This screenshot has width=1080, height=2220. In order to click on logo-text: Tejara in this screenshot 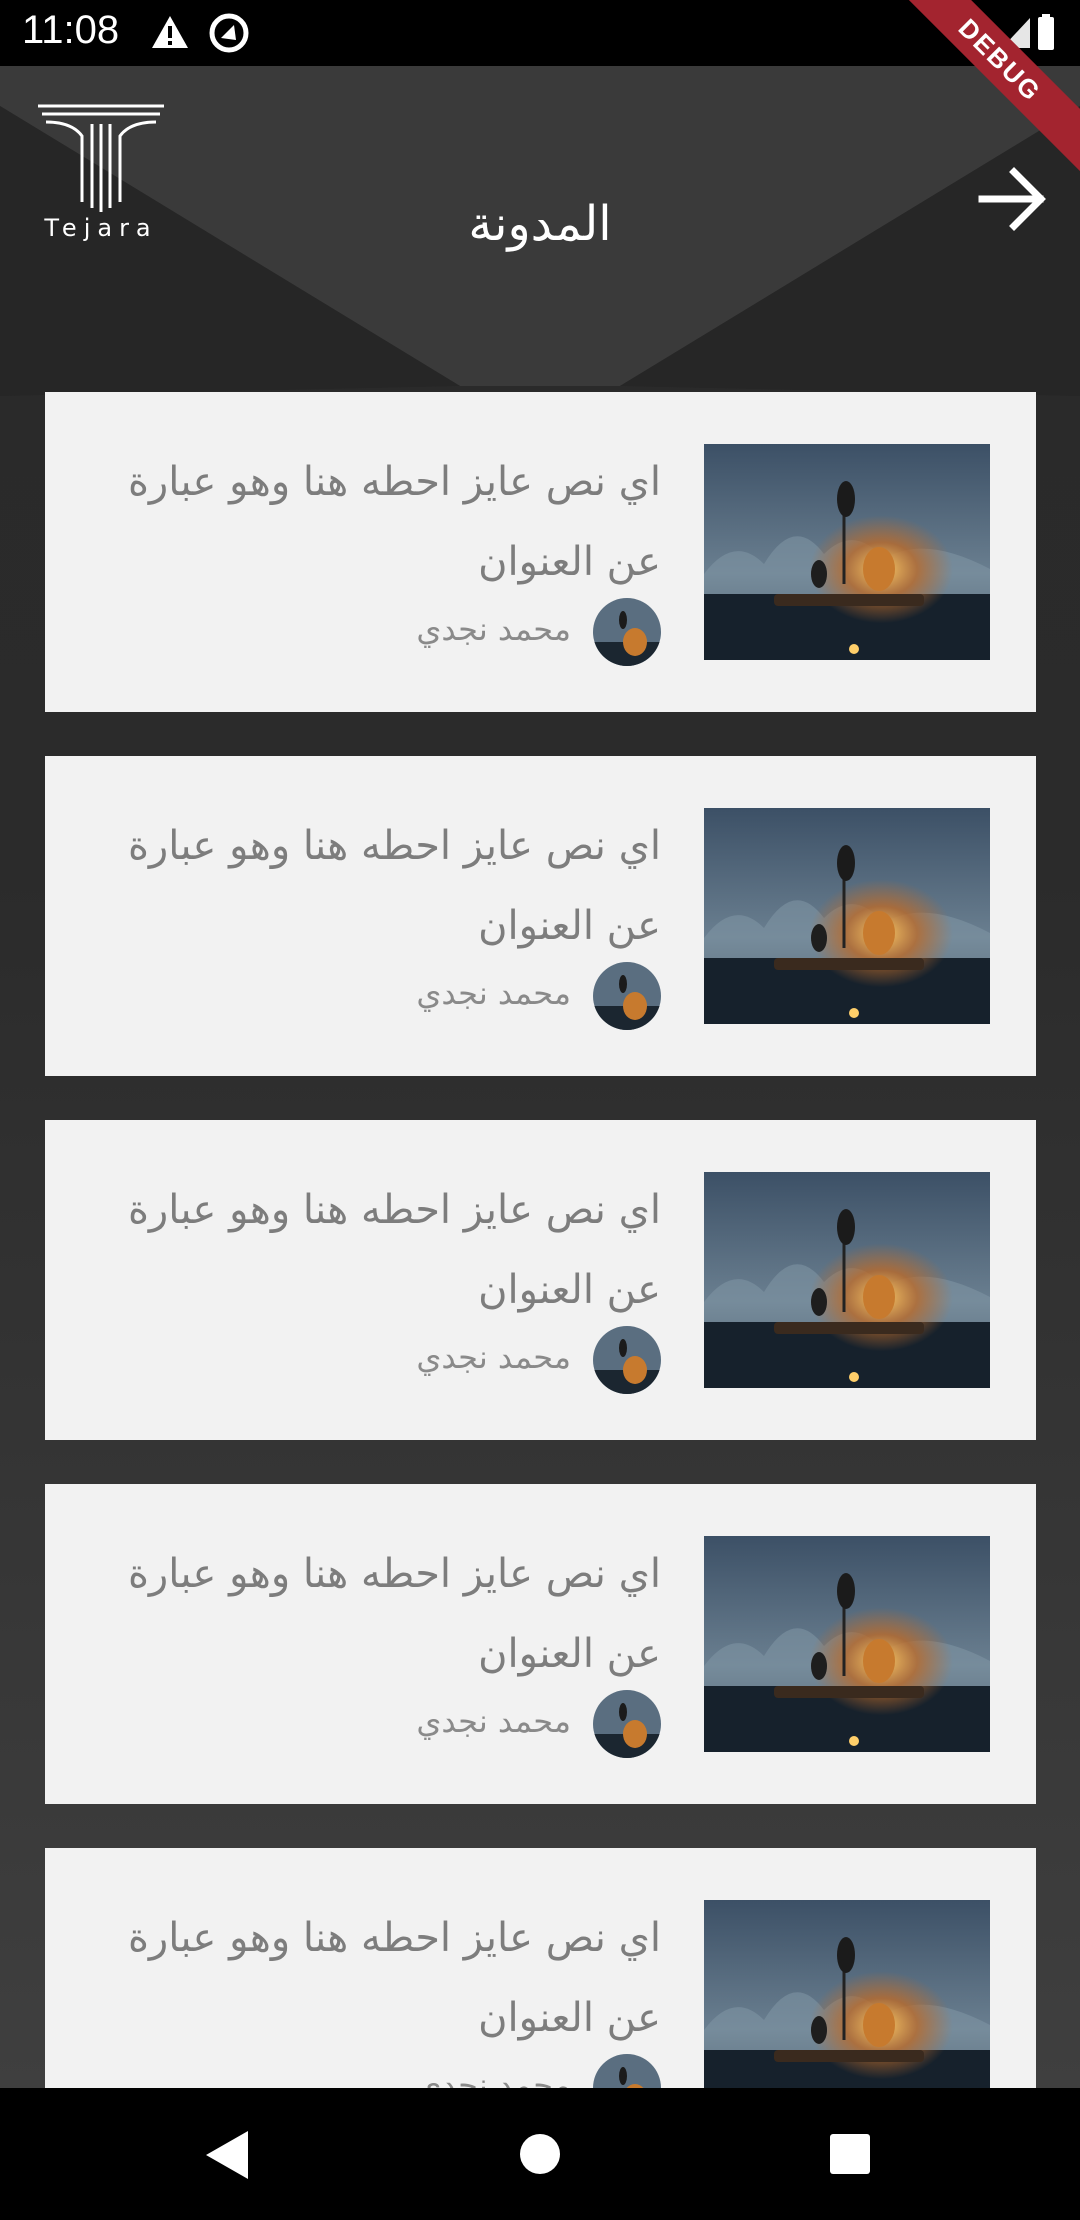, I will do `click(101, 228)`.